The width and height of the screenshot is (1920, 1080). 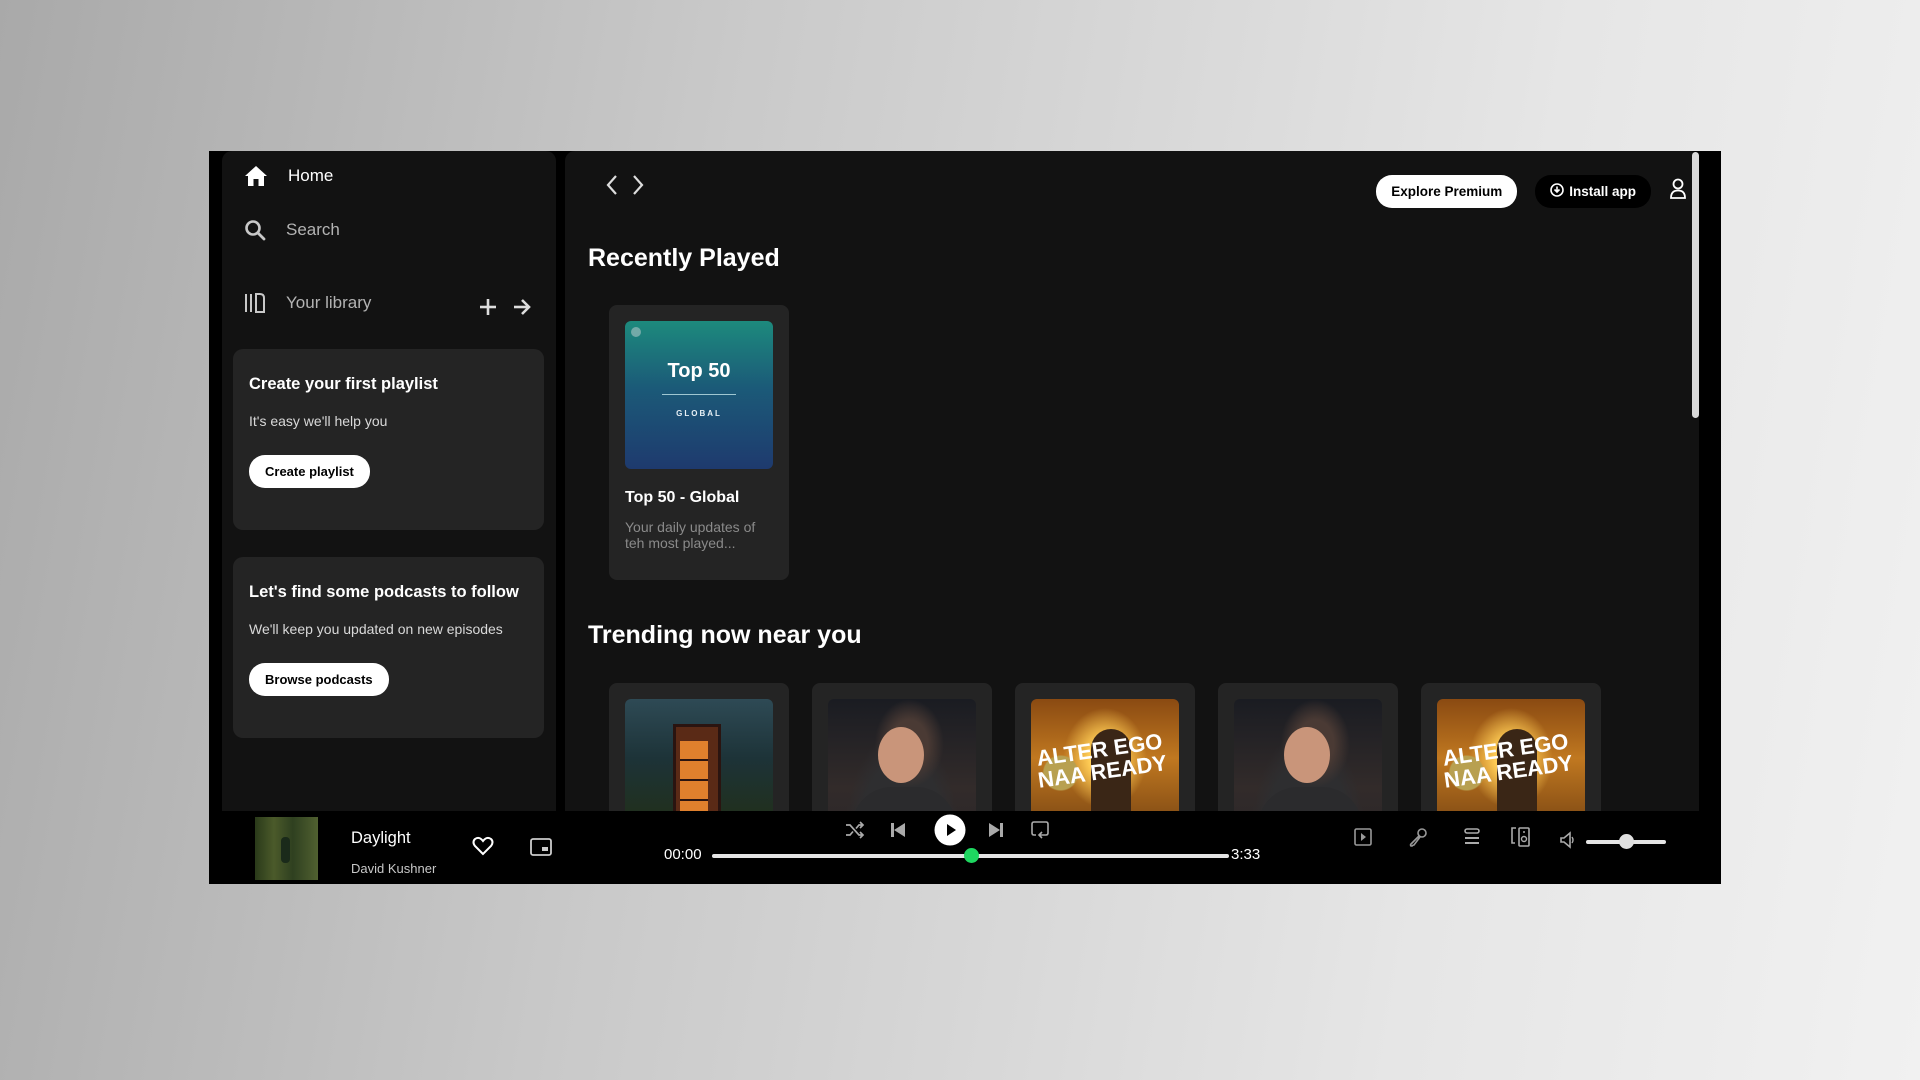 What do you see at coordinates (318, 421) in the screenshot?
I see `playlist-card-description: It's easy we'll help you` at bounding box center [318, 421].